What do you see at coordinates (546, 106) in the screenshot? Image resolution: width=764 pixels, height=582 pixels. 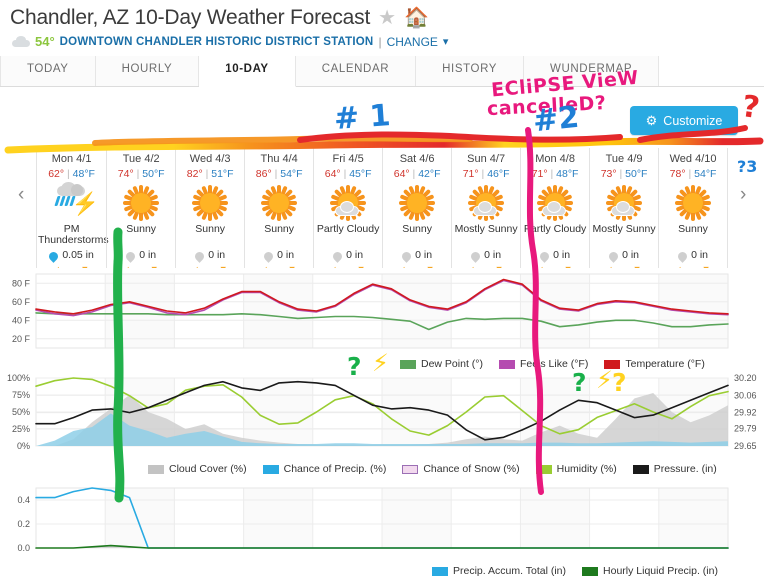 I see `annotation-eclipse-line2: cancelleD?` at bounding box center [546, 106].